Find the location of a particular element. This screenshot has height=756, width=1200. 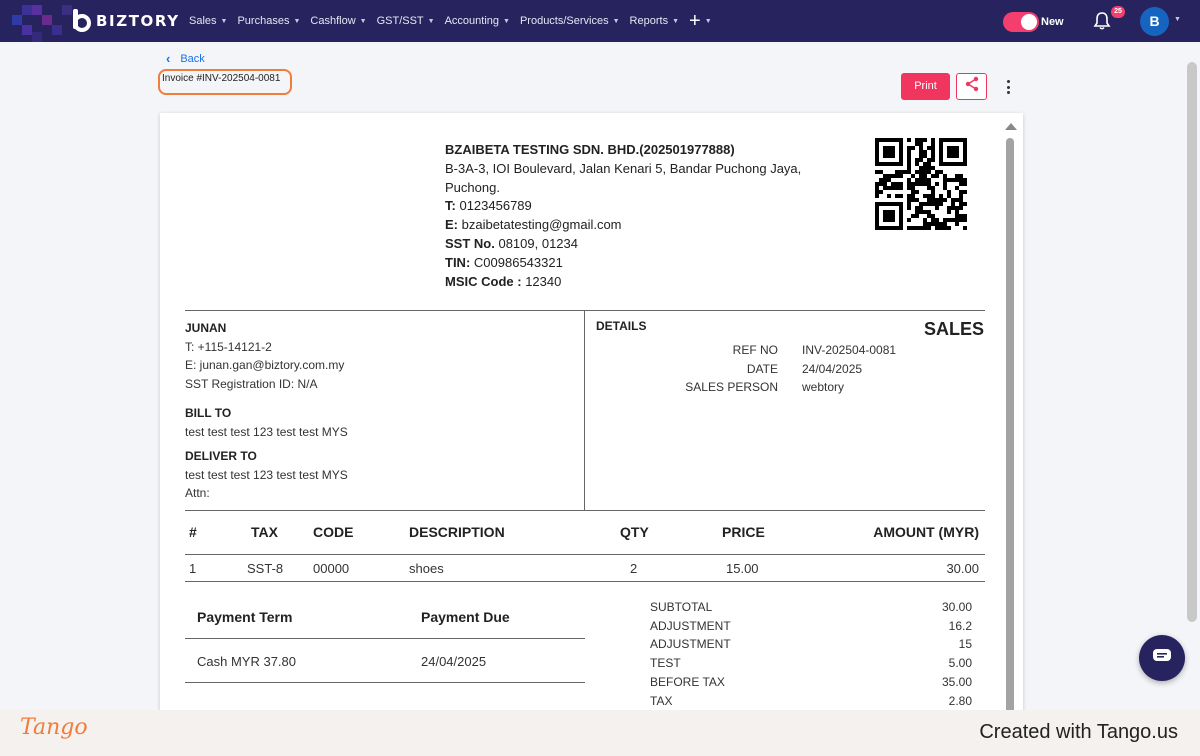

new-ui-toggle is located at coordinates (1021, 22).